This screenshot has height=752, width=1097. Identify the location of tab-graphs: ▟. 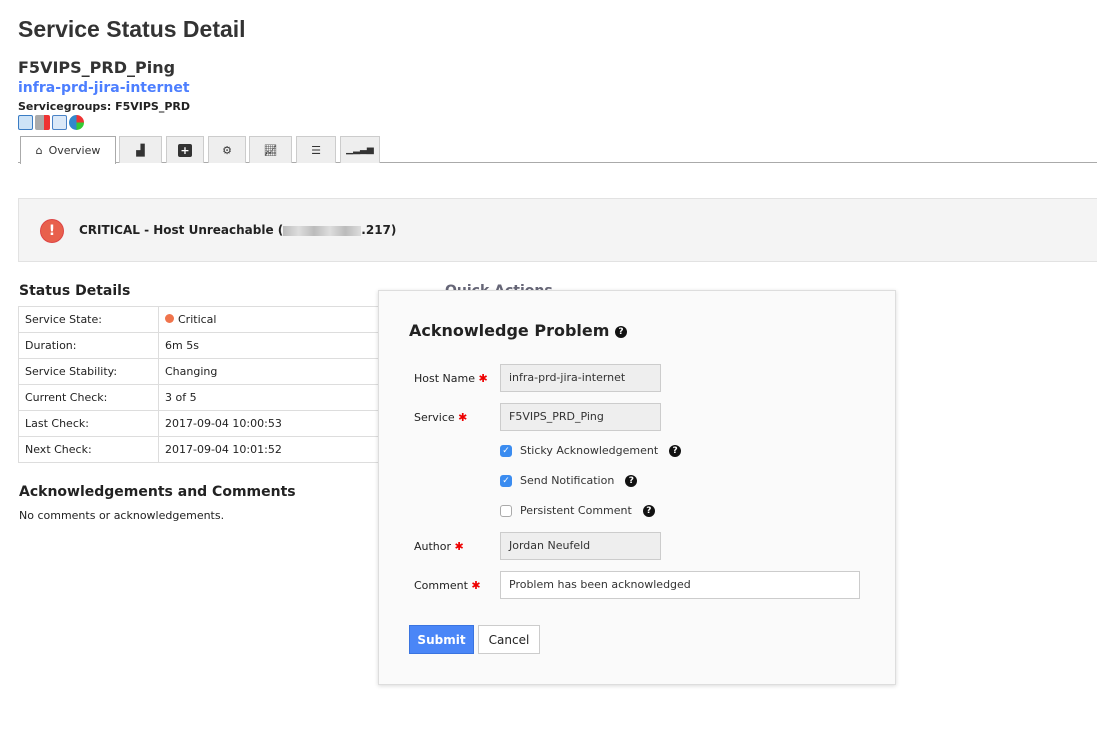
(140, 149).